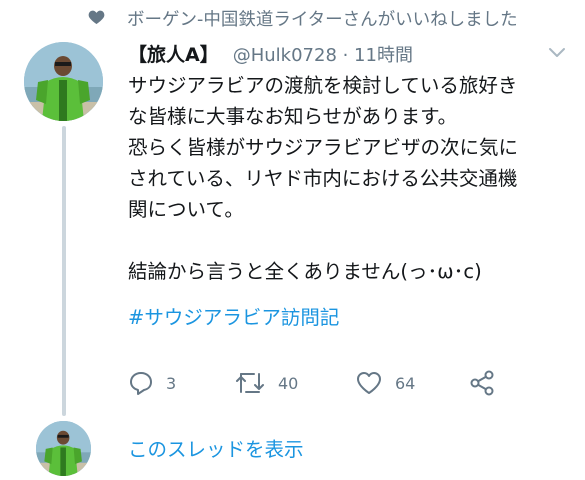  What do you see at coordinates (186, 209) in the screenshot?
I see `tweet-text-line: 関について。` at bounding box center [186, 209].